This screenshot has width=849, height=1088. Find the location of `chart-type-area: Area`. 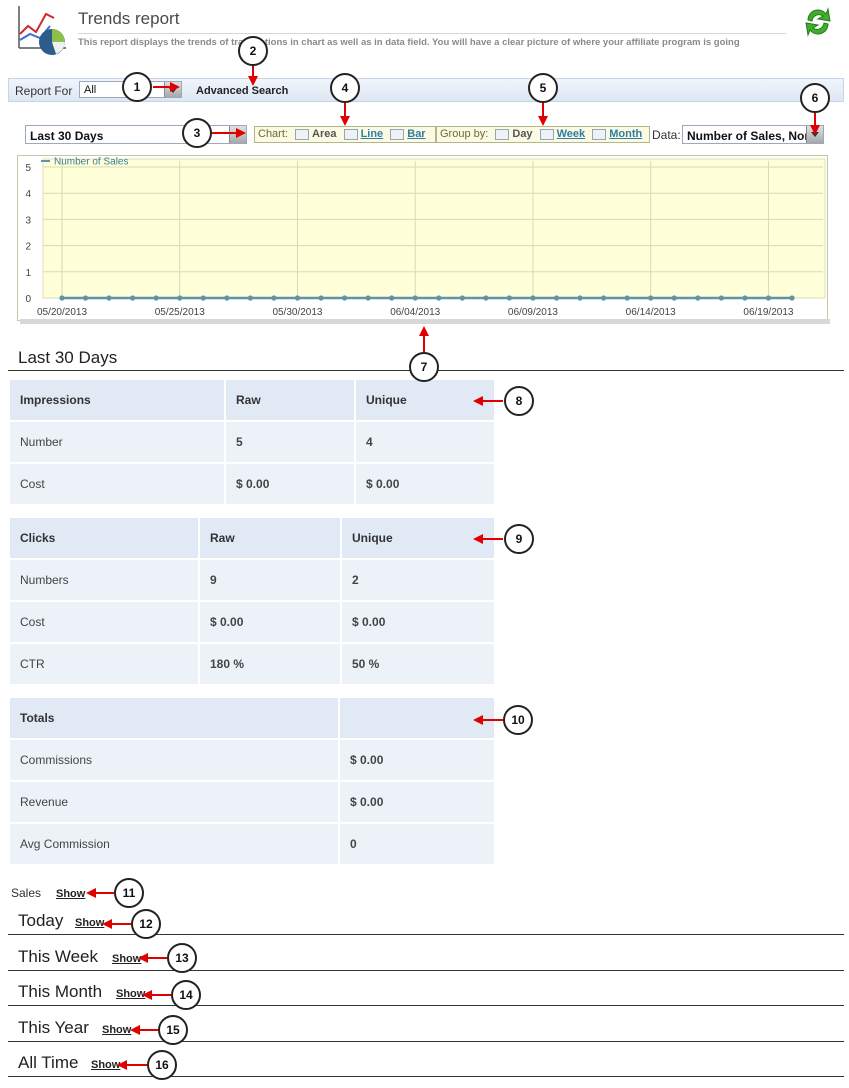

chart-type-area: Area is located at coordinates (324, 134).